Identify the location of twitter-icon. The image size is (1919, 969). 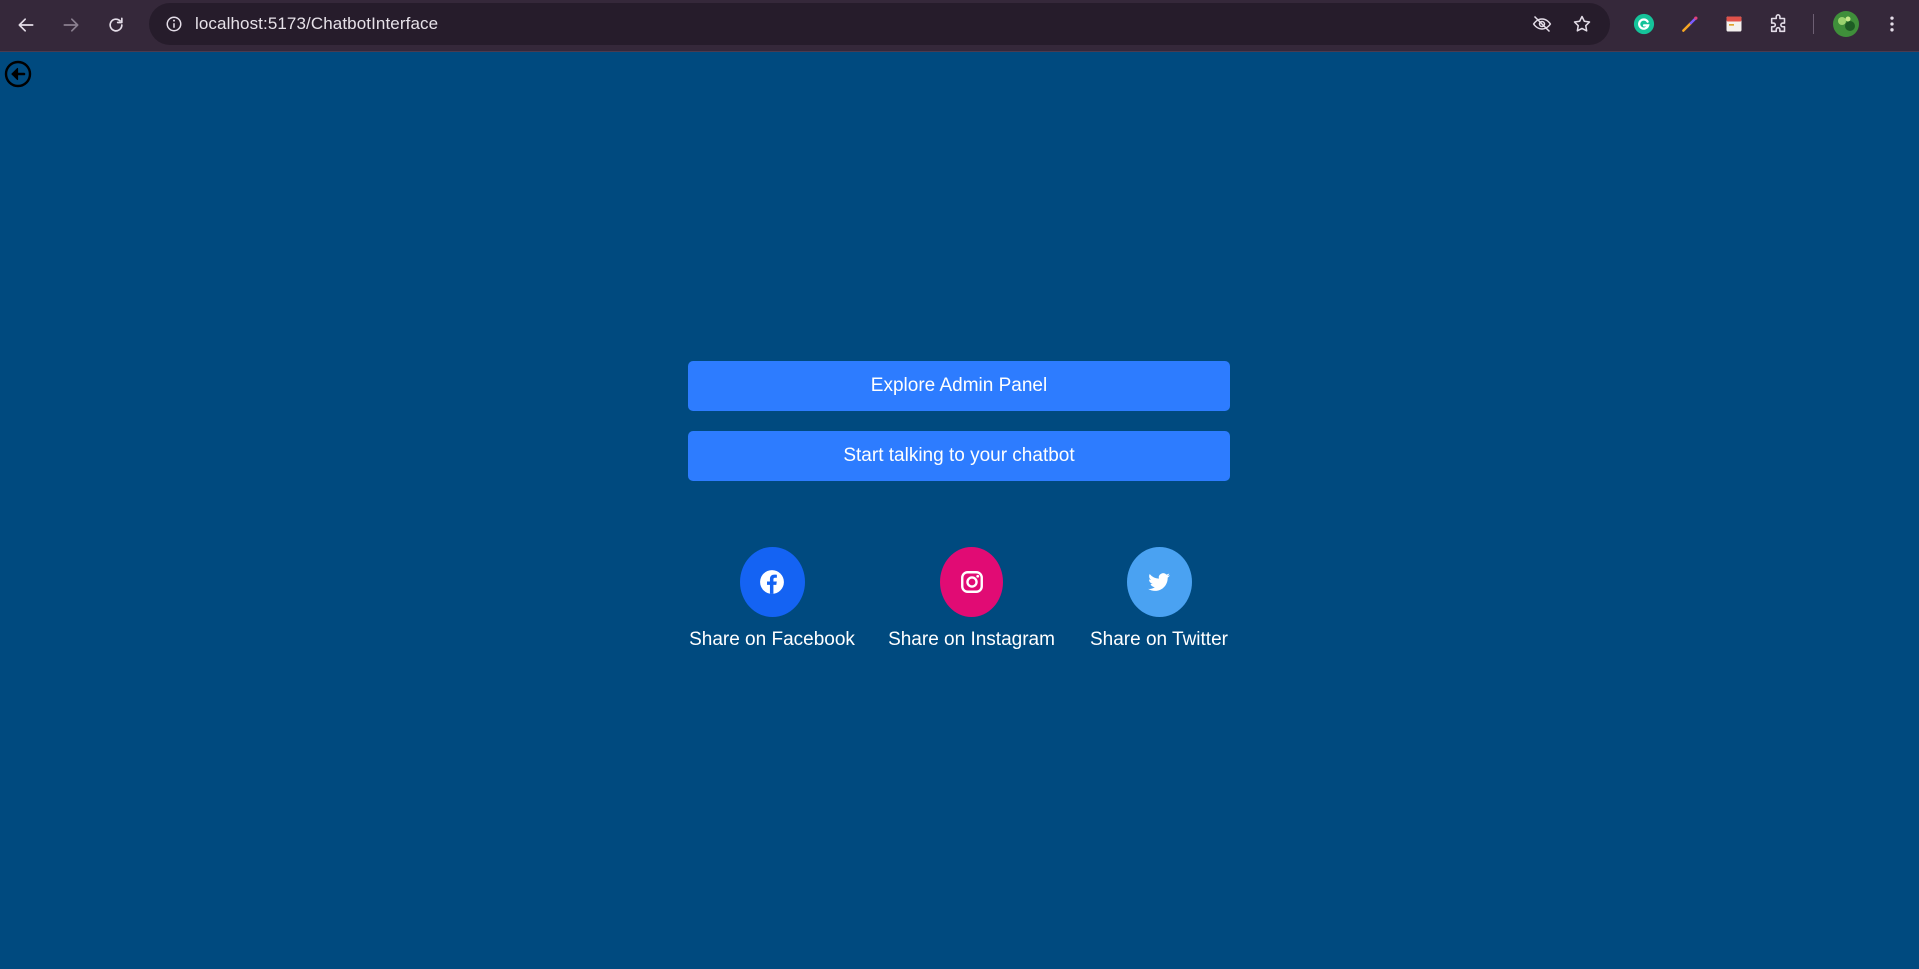
(1159, 582).